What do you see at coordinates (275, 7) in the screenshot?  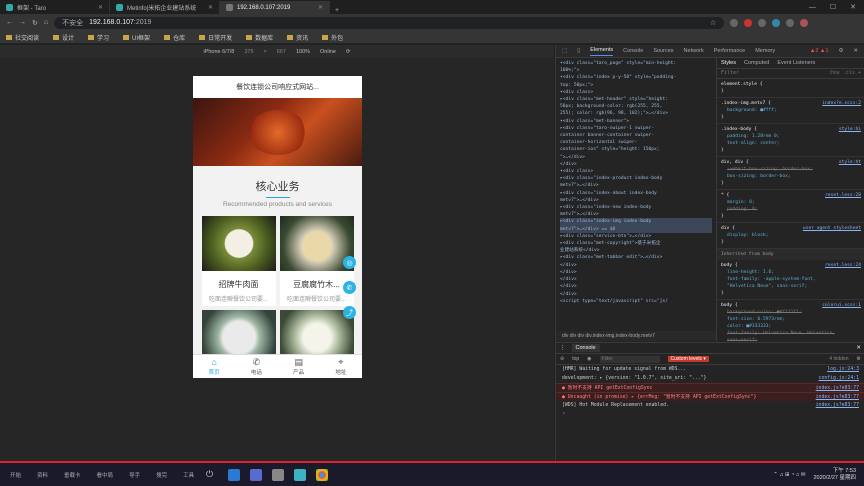 I see `browser-tab-3: 192.168.0.107:2019 ✕` at bounding box center [275, 7].